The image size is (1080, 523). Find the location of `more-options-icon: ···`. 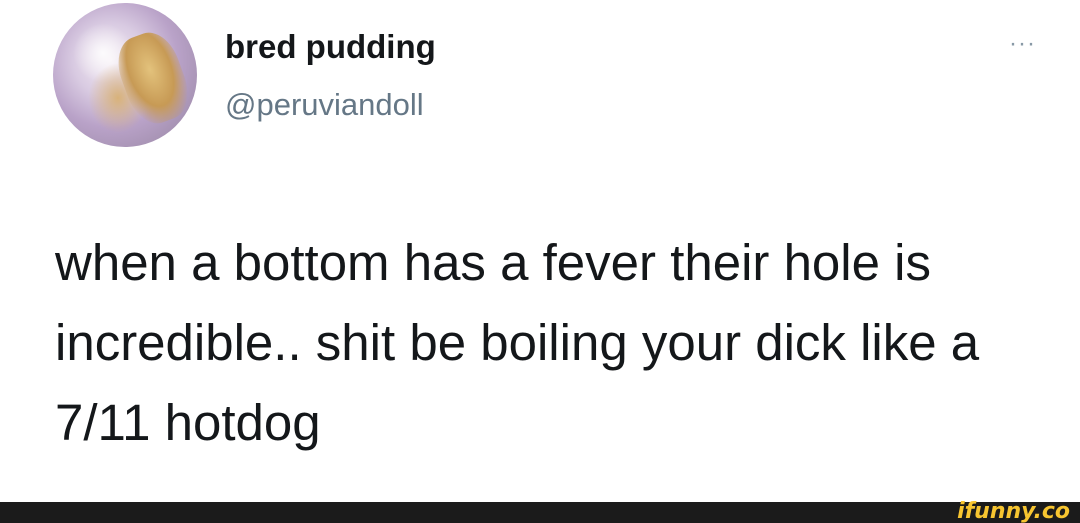

more-options-icon: ··· is located at coordinates (1022, 44).